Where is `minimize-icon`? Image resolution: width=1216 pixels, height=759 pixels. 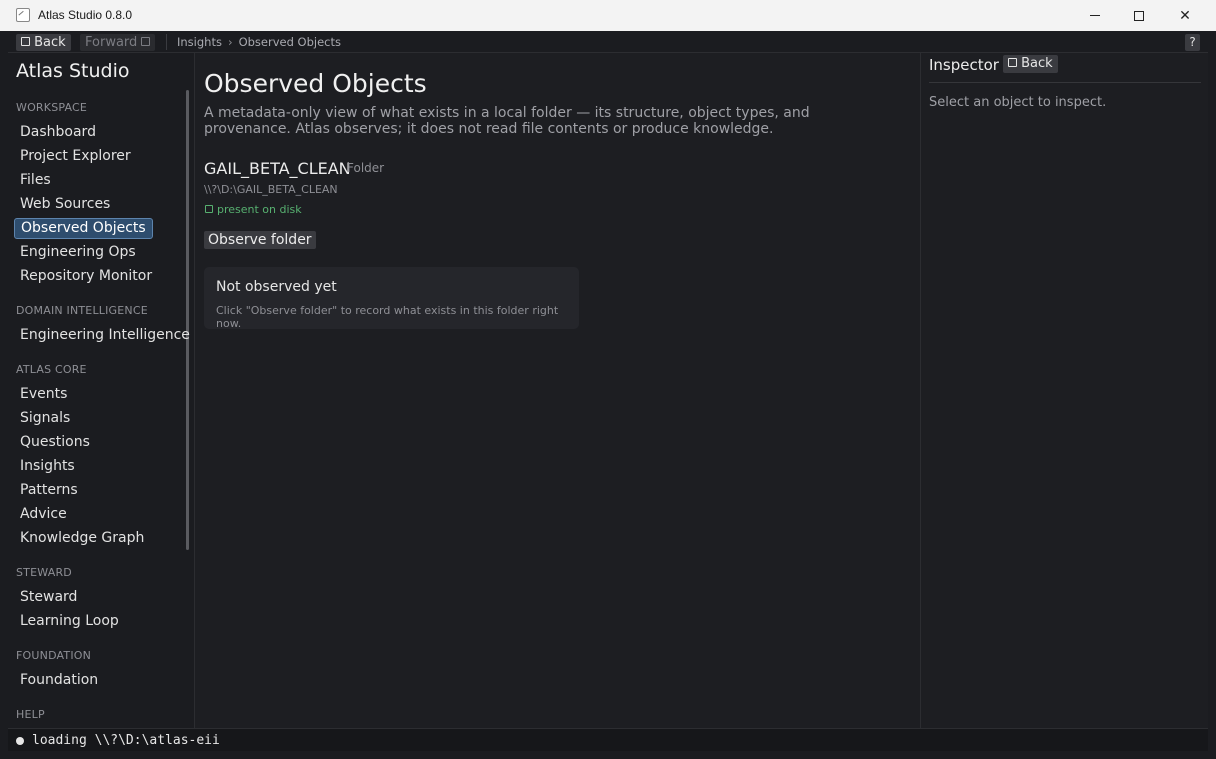
minimize-icon is located at coordinates (1095, 15).